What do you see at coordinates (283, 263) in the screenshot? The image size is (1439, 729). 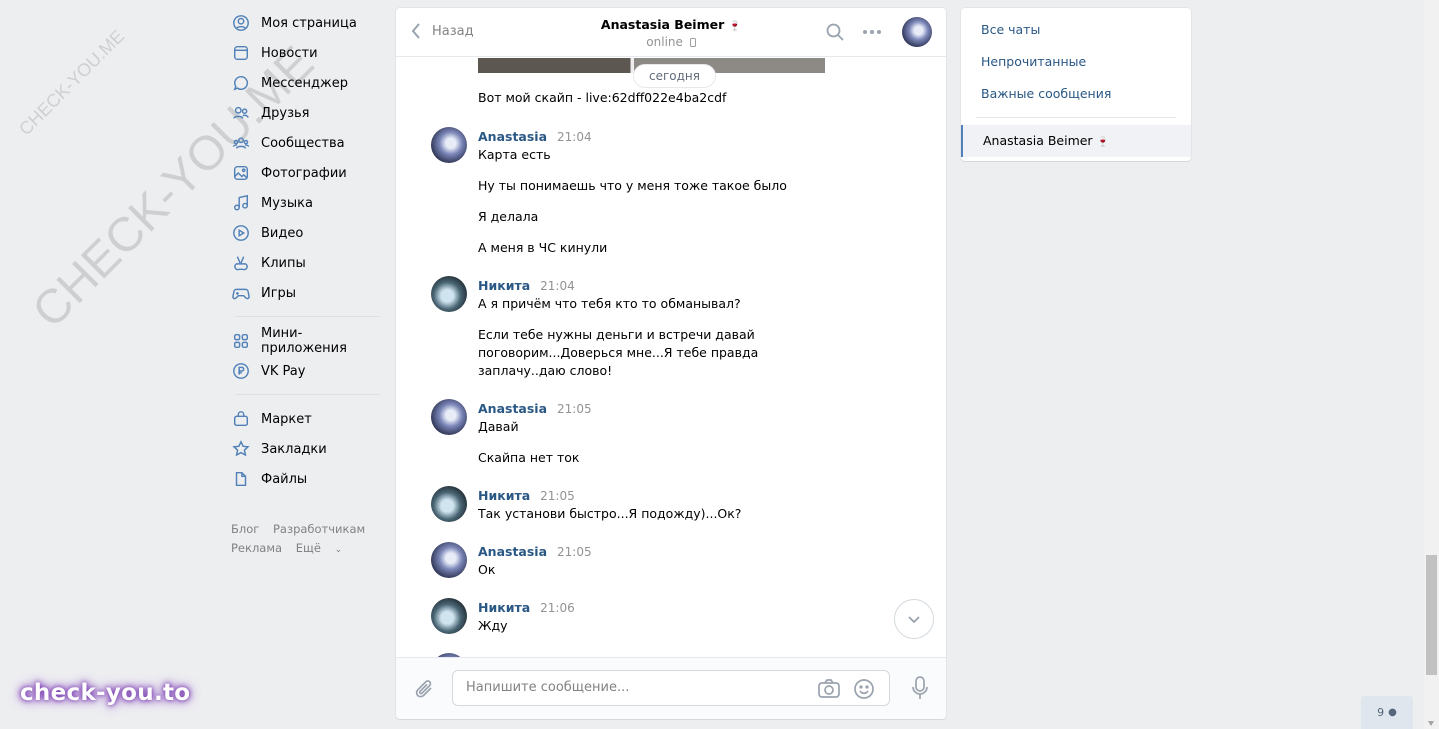 I see `sidebar-item-label: Клипы` at bounding box center [283, 263].